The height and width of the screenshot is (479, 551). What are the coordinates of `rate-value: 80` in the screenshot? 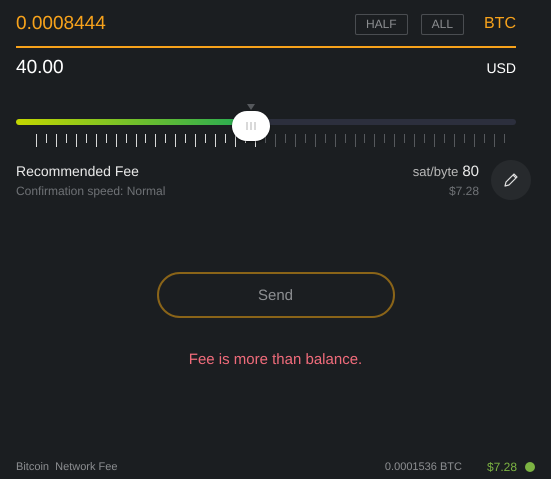 It's located at (470, 171).